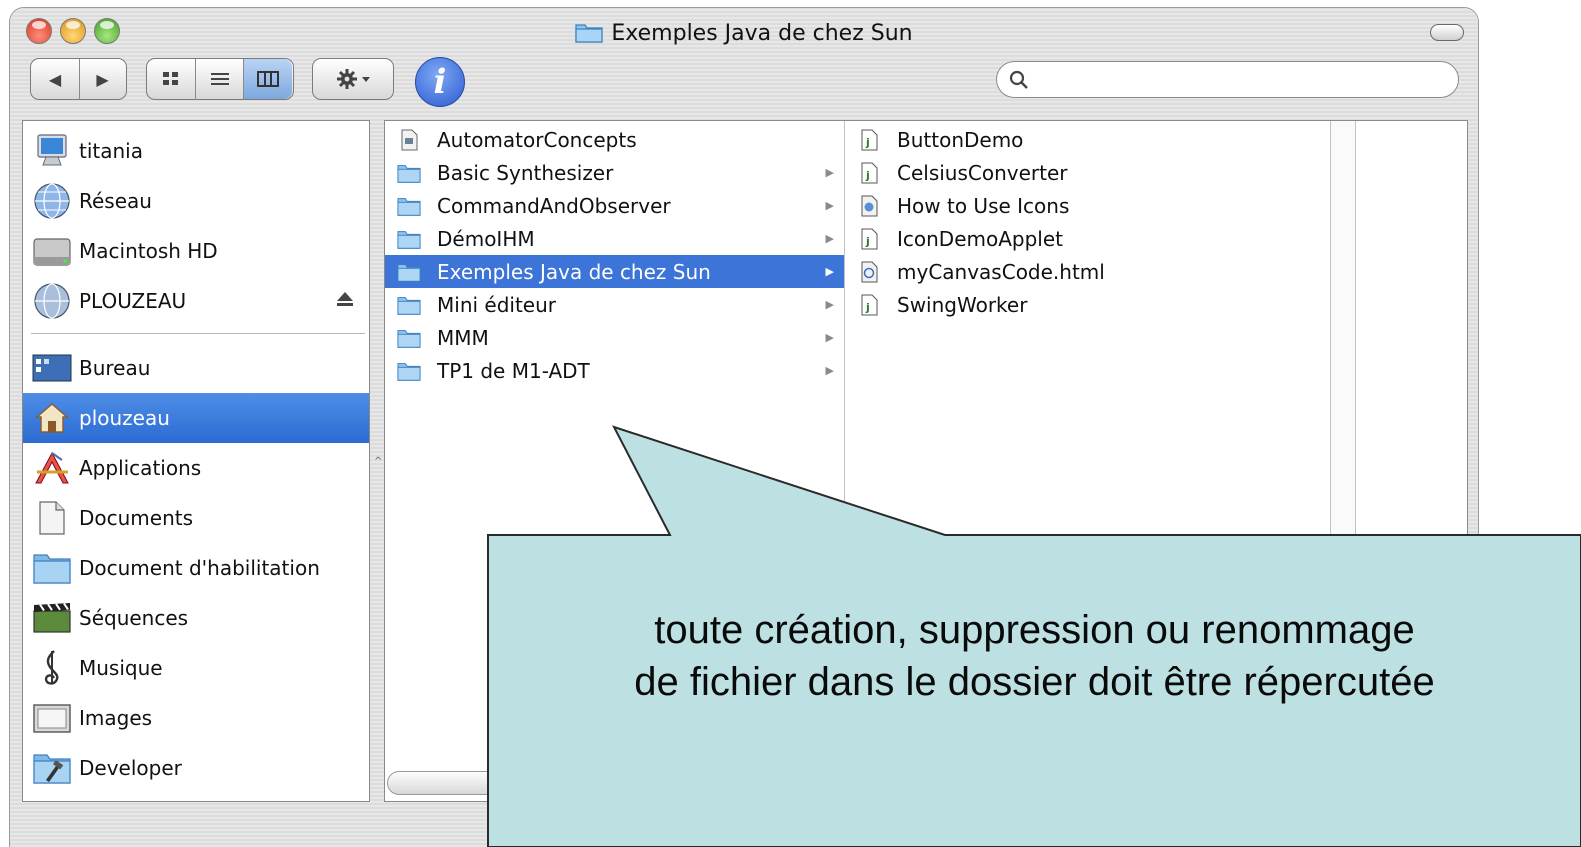 This screenshot has width=1581, height=847. Describe the element at coordinates (982, 172) in the screenshot. I see `list-item-label: CelsiusConverter` at that location.